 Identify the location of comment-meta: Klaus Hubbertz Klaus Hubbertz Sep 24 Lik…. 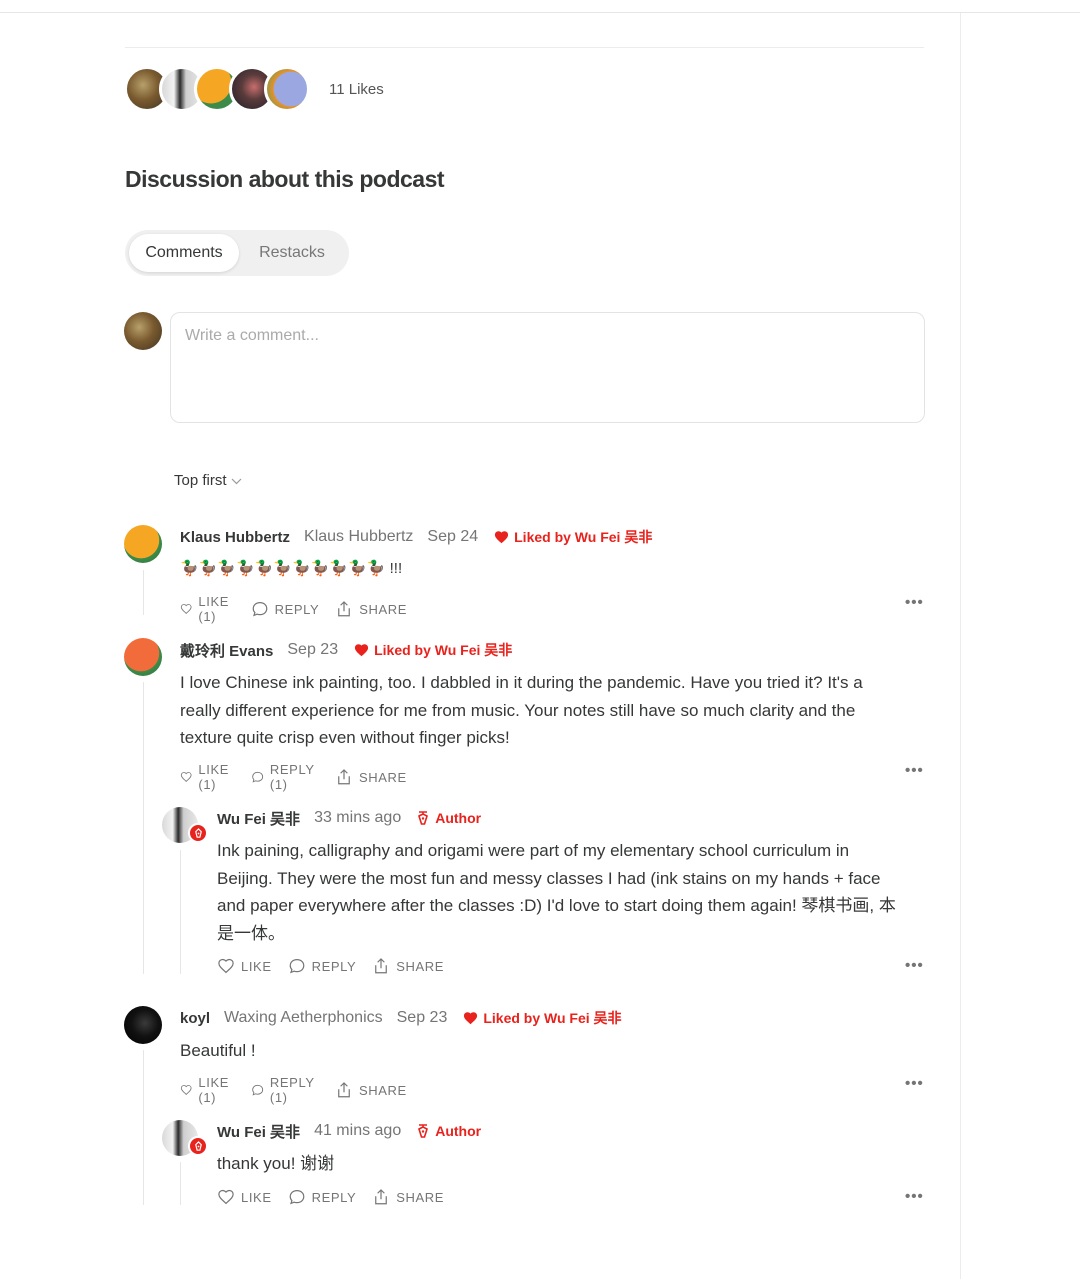
(416, 537).